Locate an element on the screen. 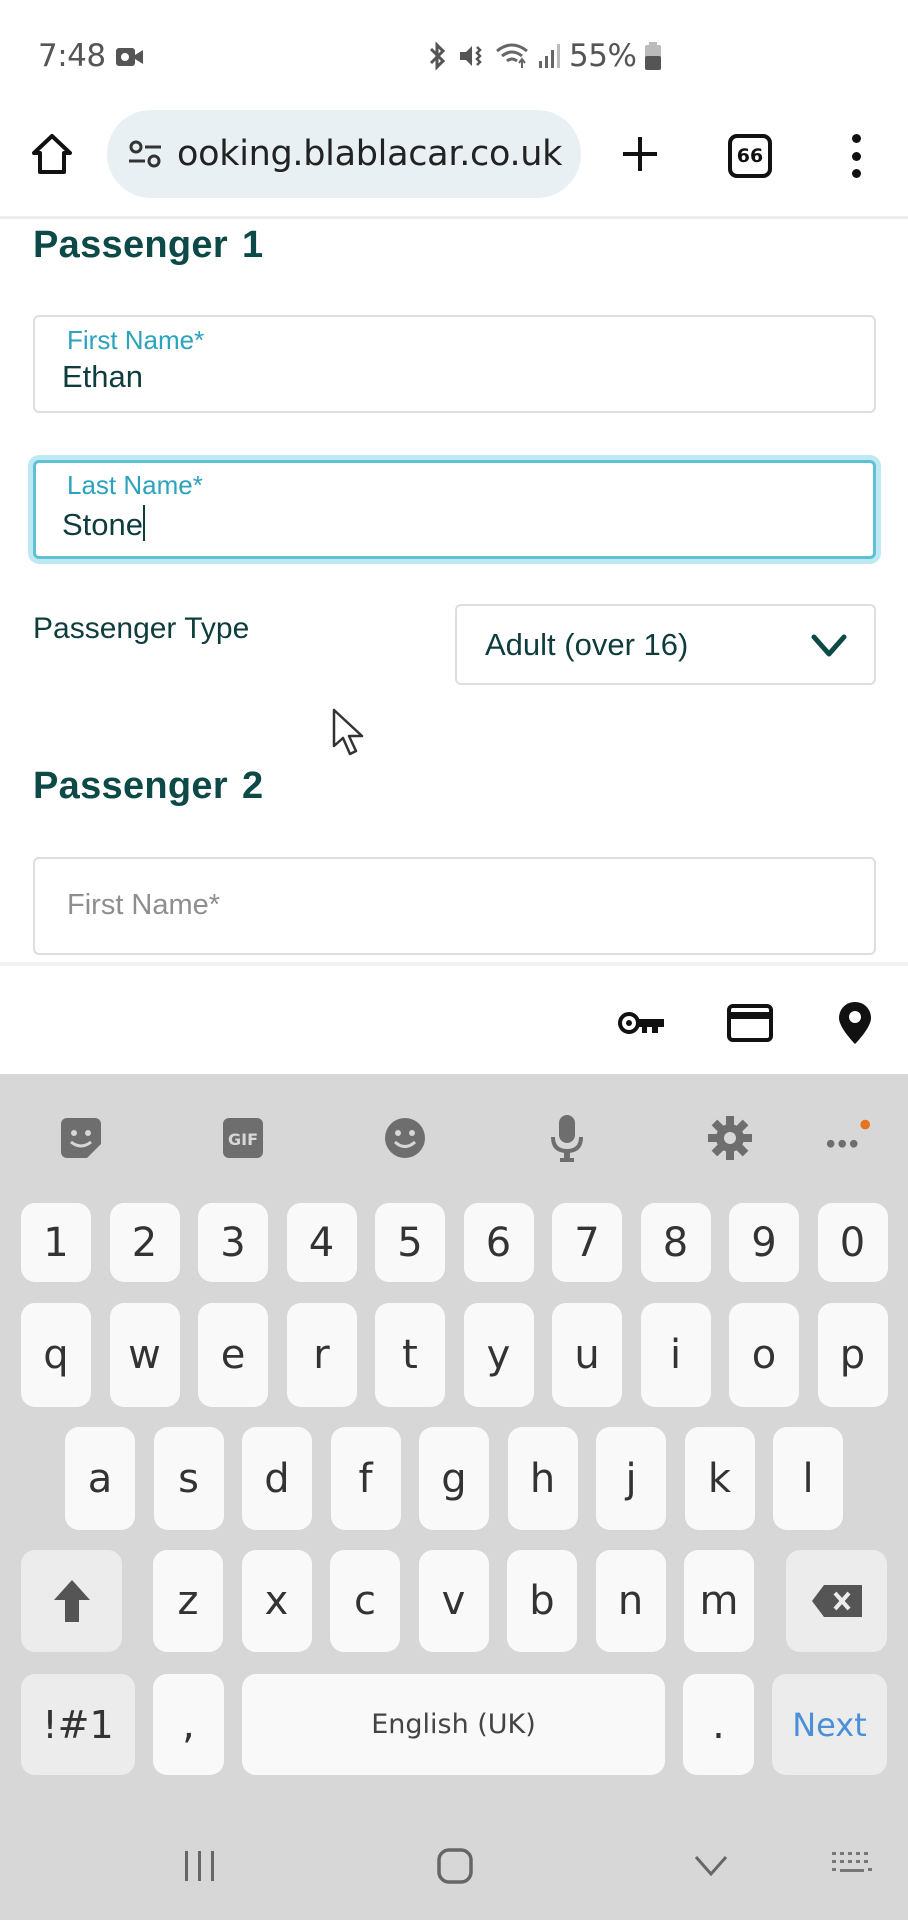 The width and height of the screenshot is (908, 1920). bluetooth-icon is located at coordinates (437, 56).